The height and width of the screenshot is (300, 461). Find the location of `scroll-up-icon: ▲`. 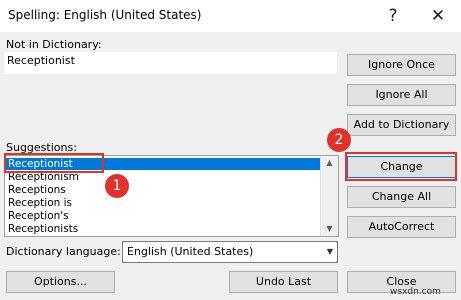

scroll-up-icon: ▲ is located at coordinates (329, 163).